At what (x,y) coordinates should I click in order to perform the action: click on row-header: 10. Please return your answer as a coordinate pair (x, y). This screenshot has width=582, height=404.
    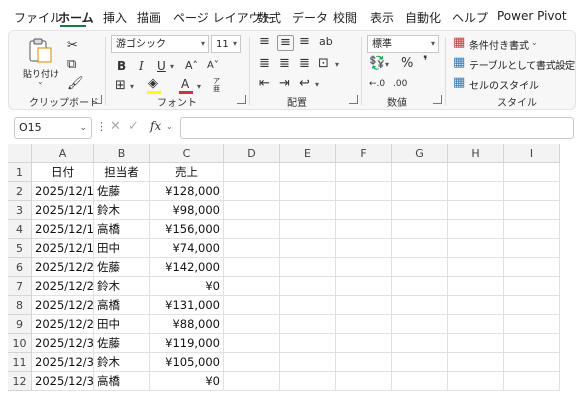
    Looking at the image, I should click on (20, 343).